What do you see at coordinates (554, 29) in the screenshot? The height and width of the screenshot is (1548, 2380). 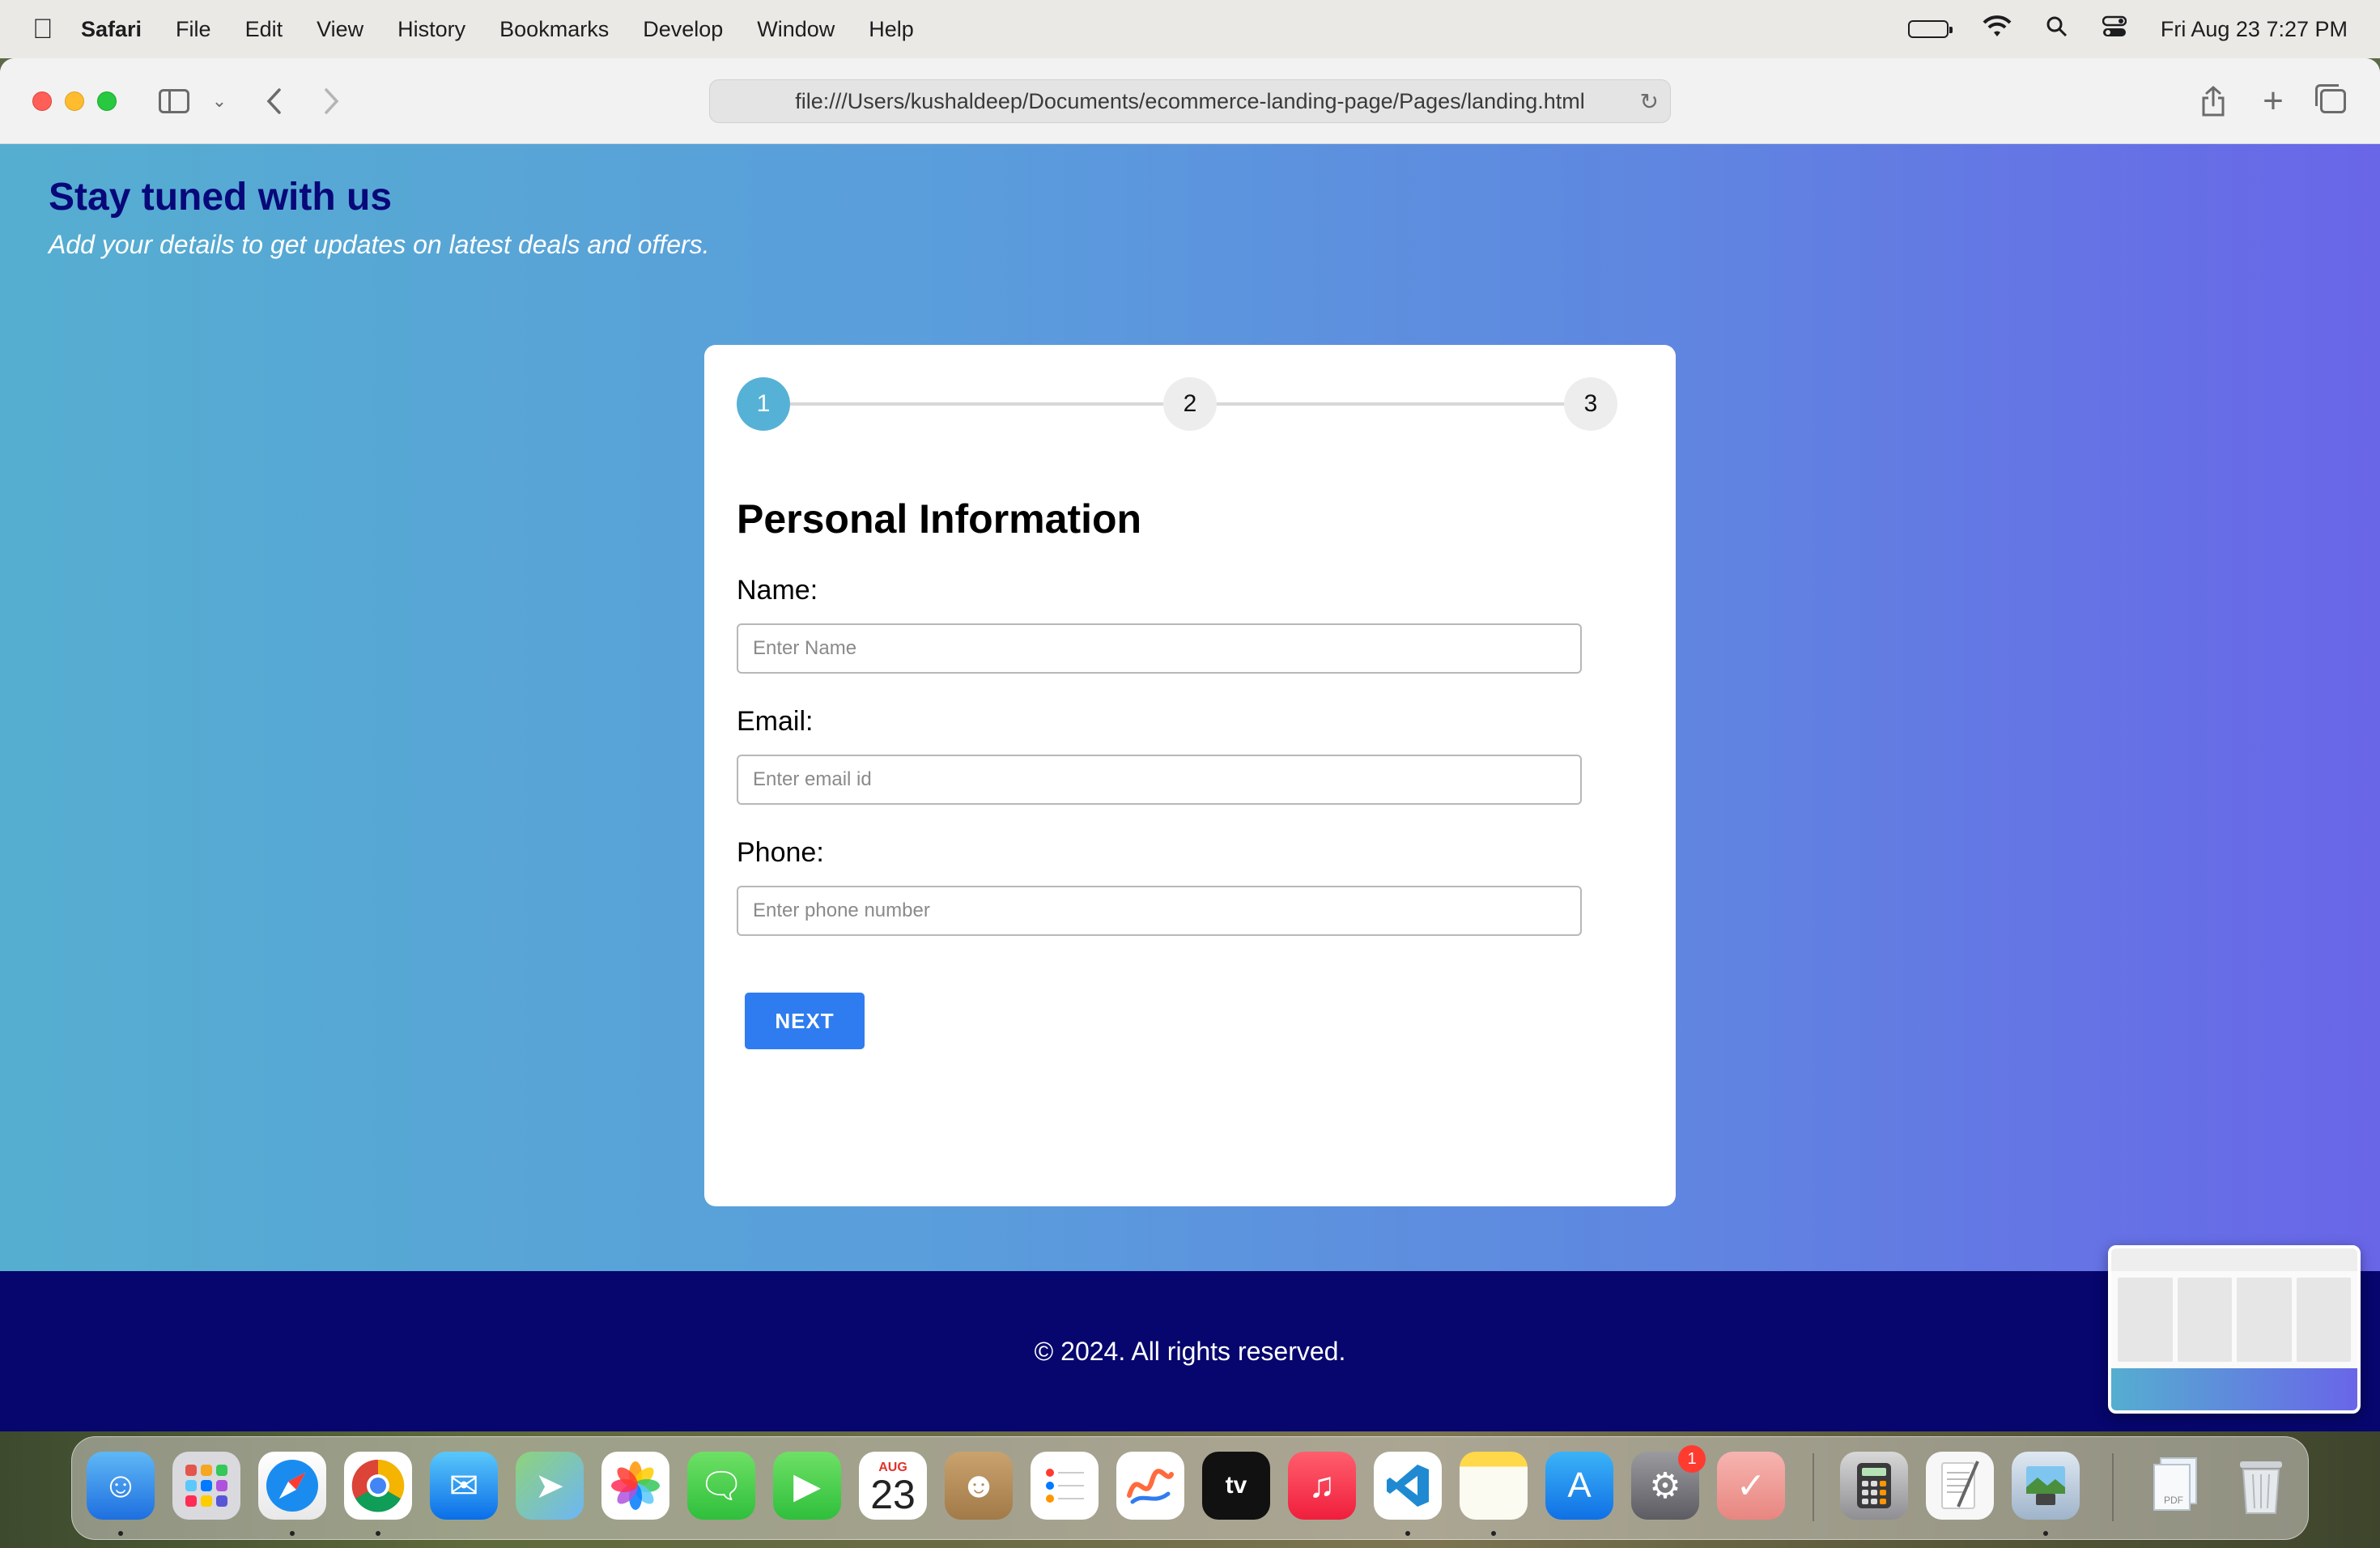 I see `menu-bookmarks: Bookmarks` at bounding box center [554, 29].